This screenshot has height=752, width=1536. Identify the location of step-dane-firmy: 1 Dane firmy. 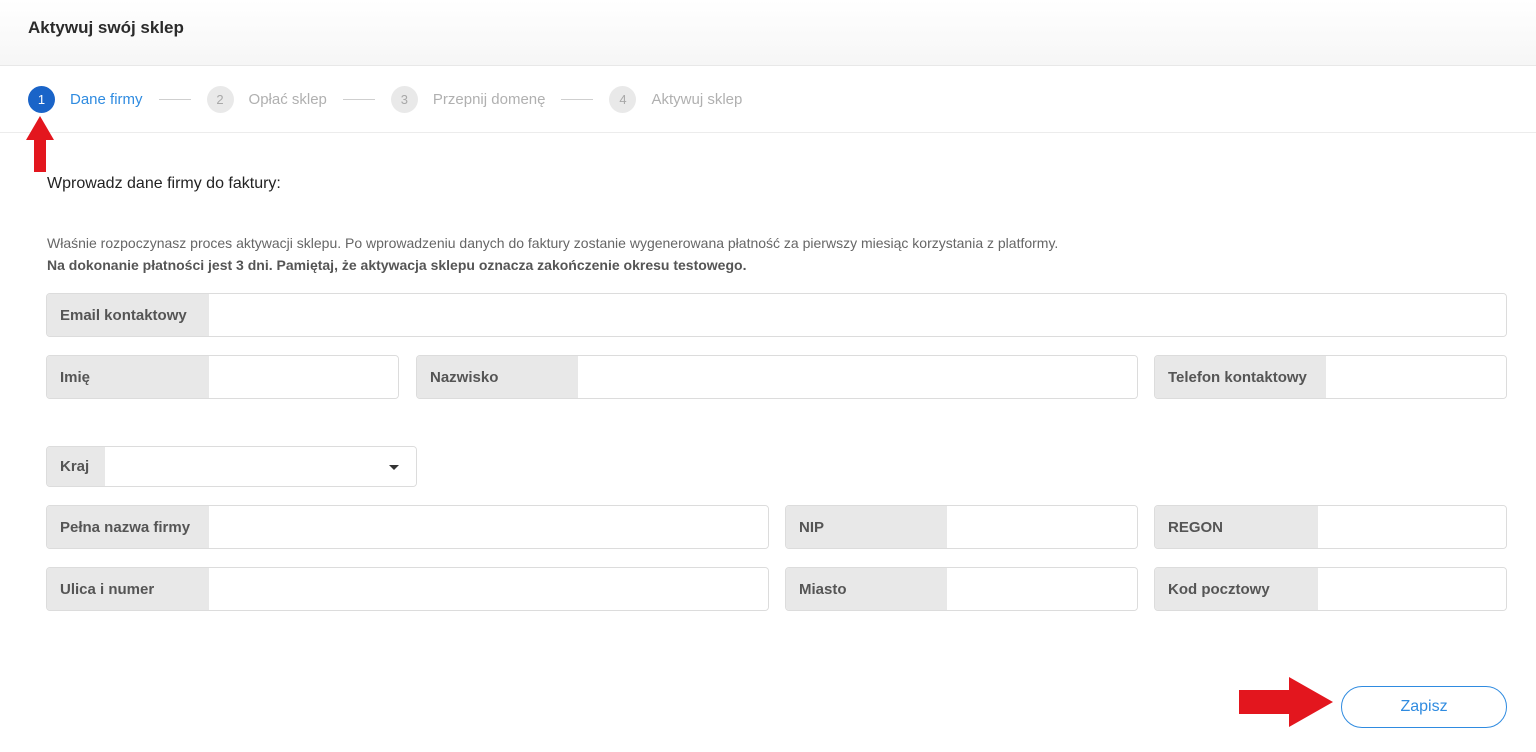
(85, 99).